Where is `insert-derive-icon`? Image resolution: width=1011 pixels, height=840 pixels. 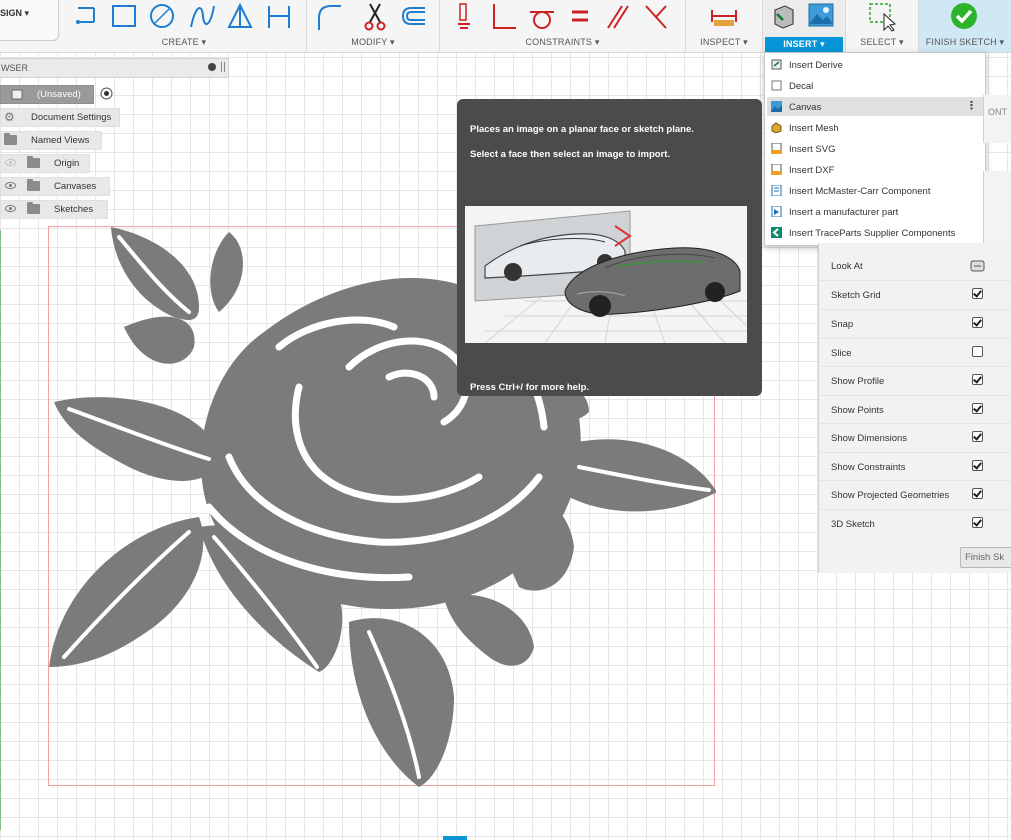 insert-derive-icon is located at coordinates (783, 17).